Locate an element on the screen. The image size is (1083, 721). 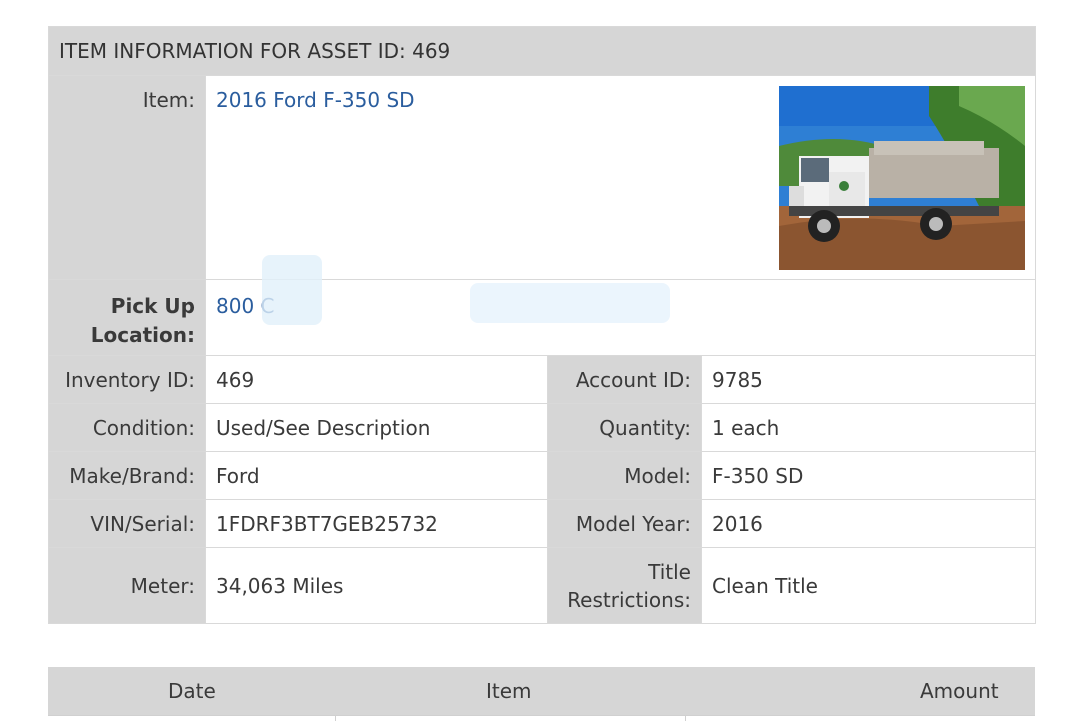
pickup-label-line2: Location: is located at coordinates (142, 335).